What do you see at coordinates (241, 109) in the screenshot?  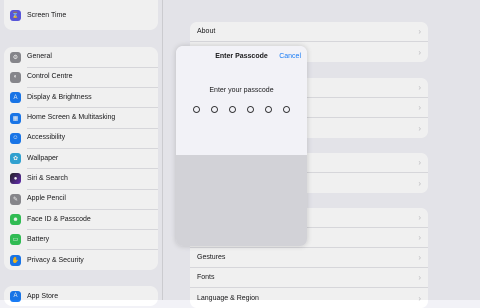 I see `passcode-dots` at bounding box center [241, 109].